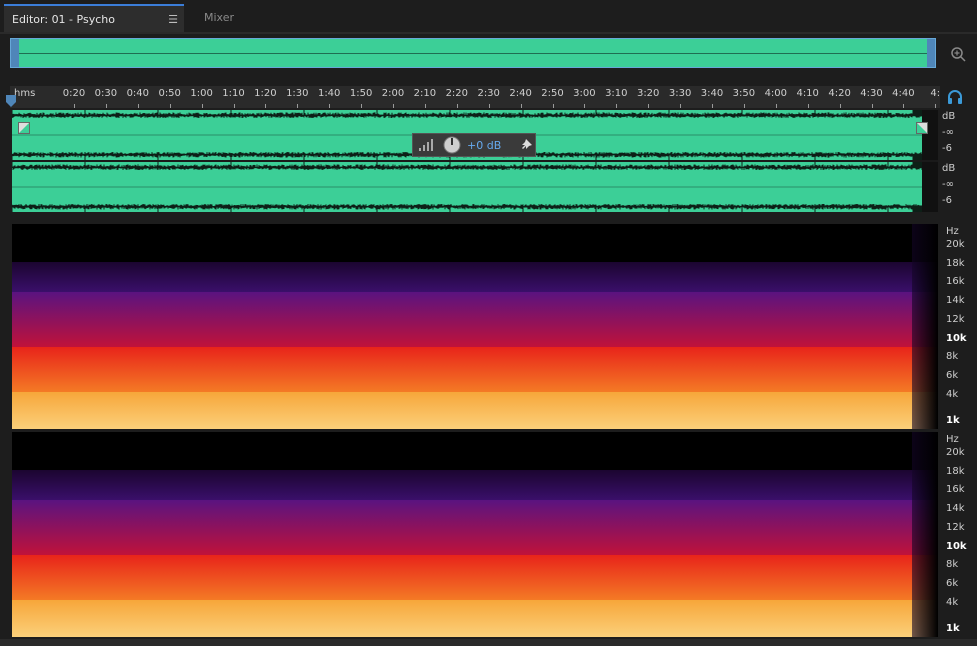 This screenshot has width=977, height=646. I want to click on ruler-tick-label: 1:30, so click(297, 93).